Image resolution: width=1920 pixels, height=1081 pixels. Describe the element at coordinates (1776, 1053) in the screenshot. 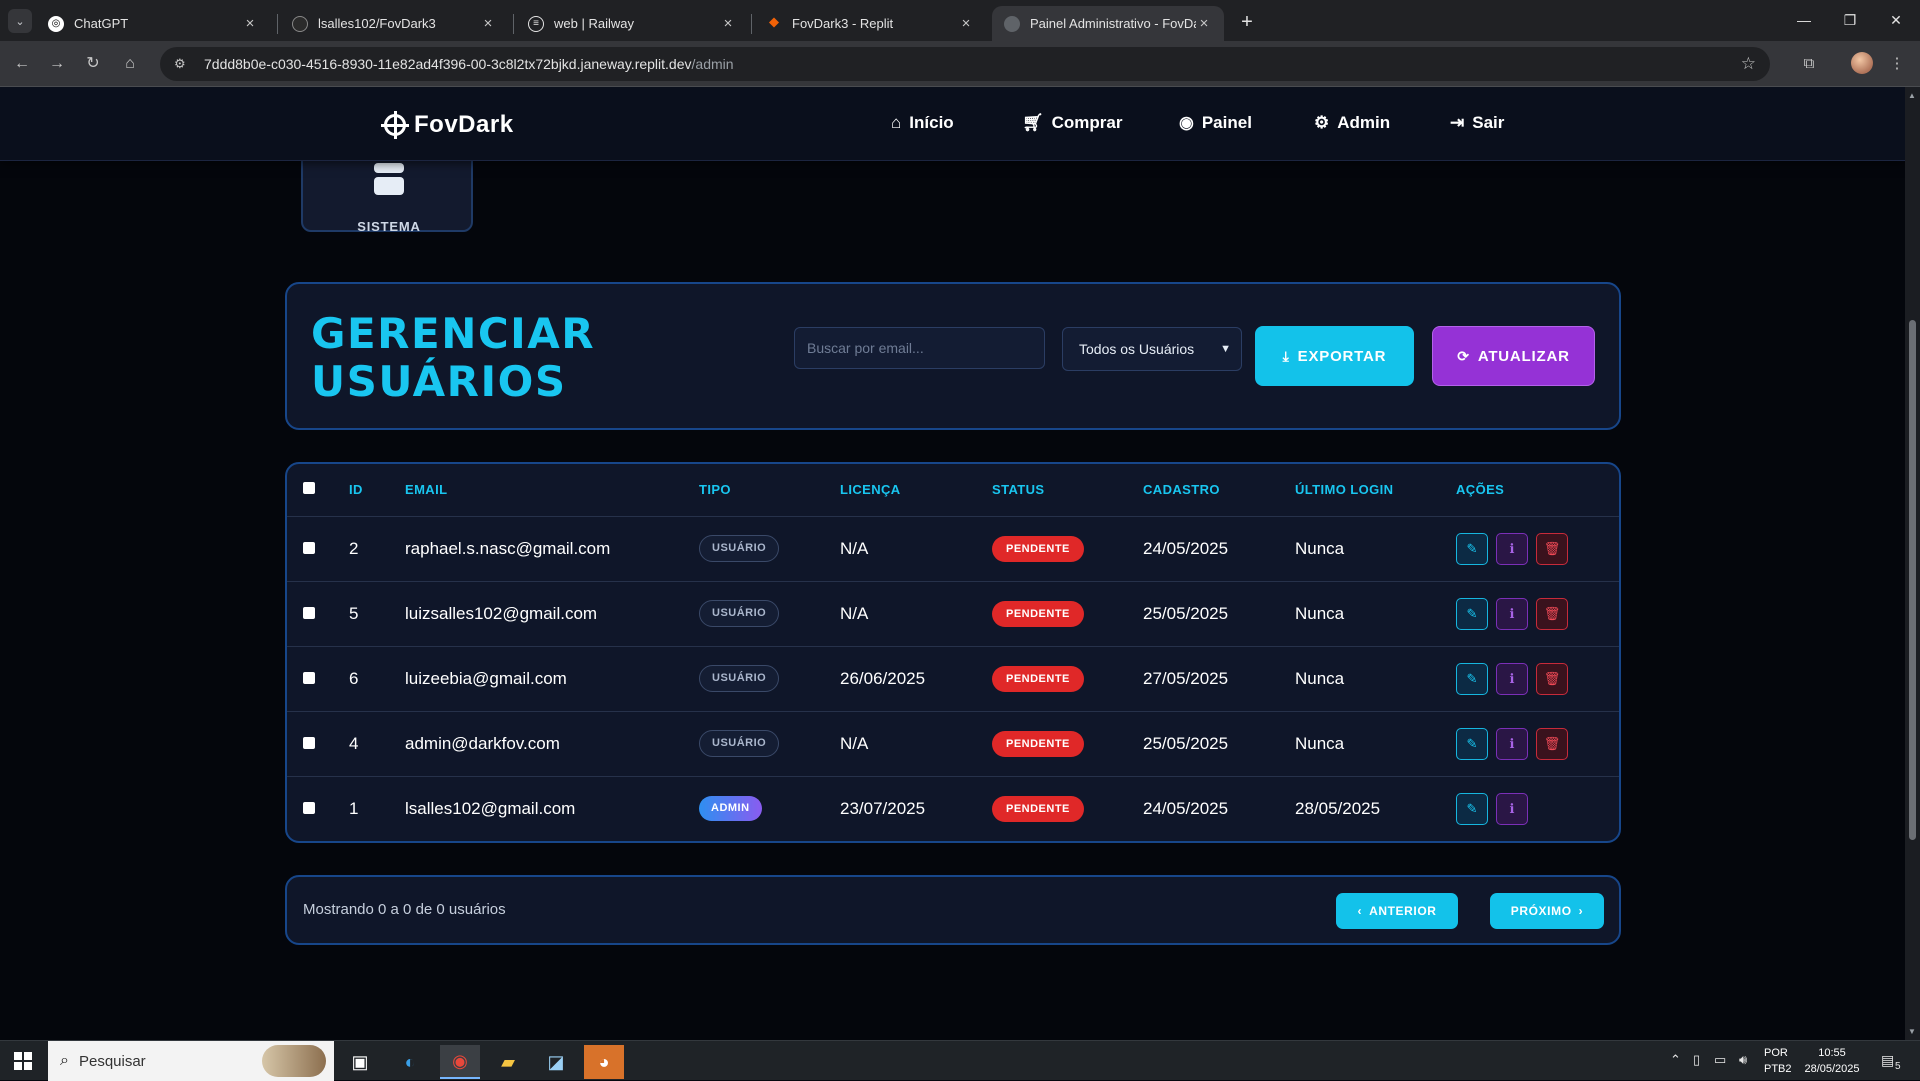

I see `lang-code: POR` at that location.